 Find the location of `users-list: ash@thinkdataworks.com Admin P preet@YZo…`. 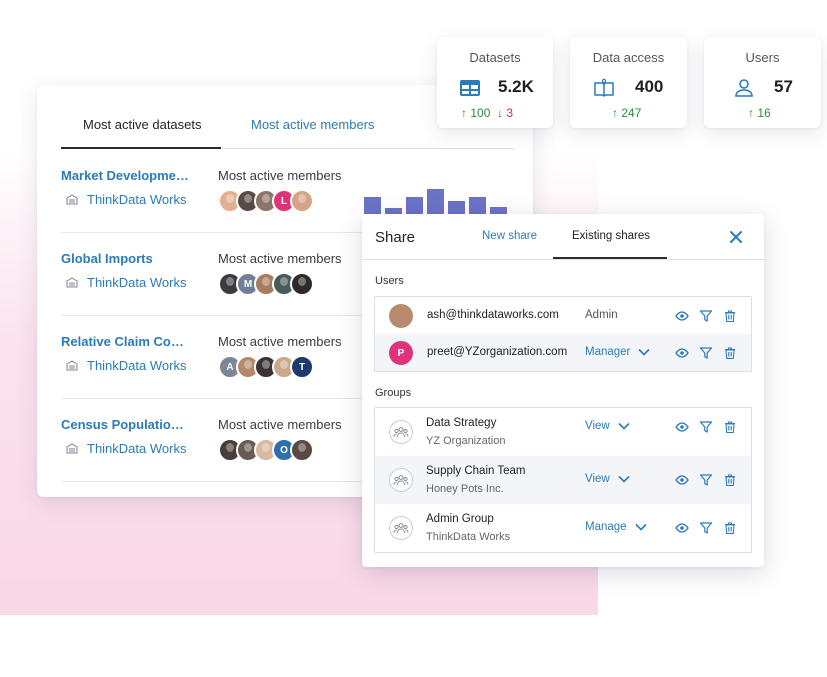

users-list: ash@thinkdataworks.com Admin P preet@YZo… is located at coordinates (563, 334).